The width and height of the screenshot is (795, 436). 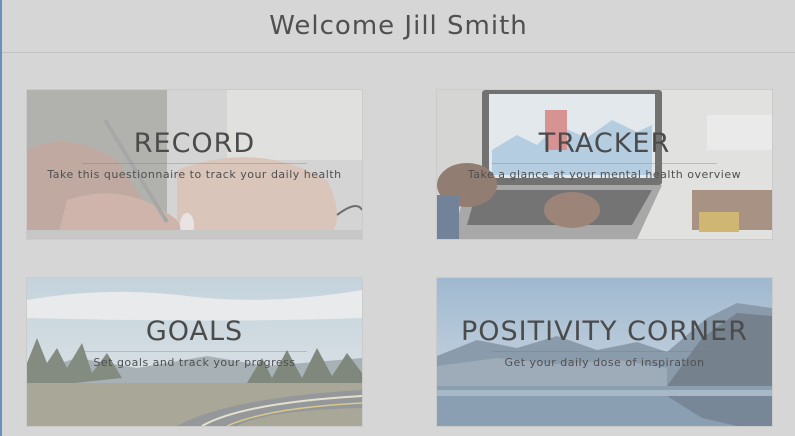 What do you see at coordinates (194, 143) in the screenshot?
I see `card-title: RECORD` at bounding box center [194, 143].